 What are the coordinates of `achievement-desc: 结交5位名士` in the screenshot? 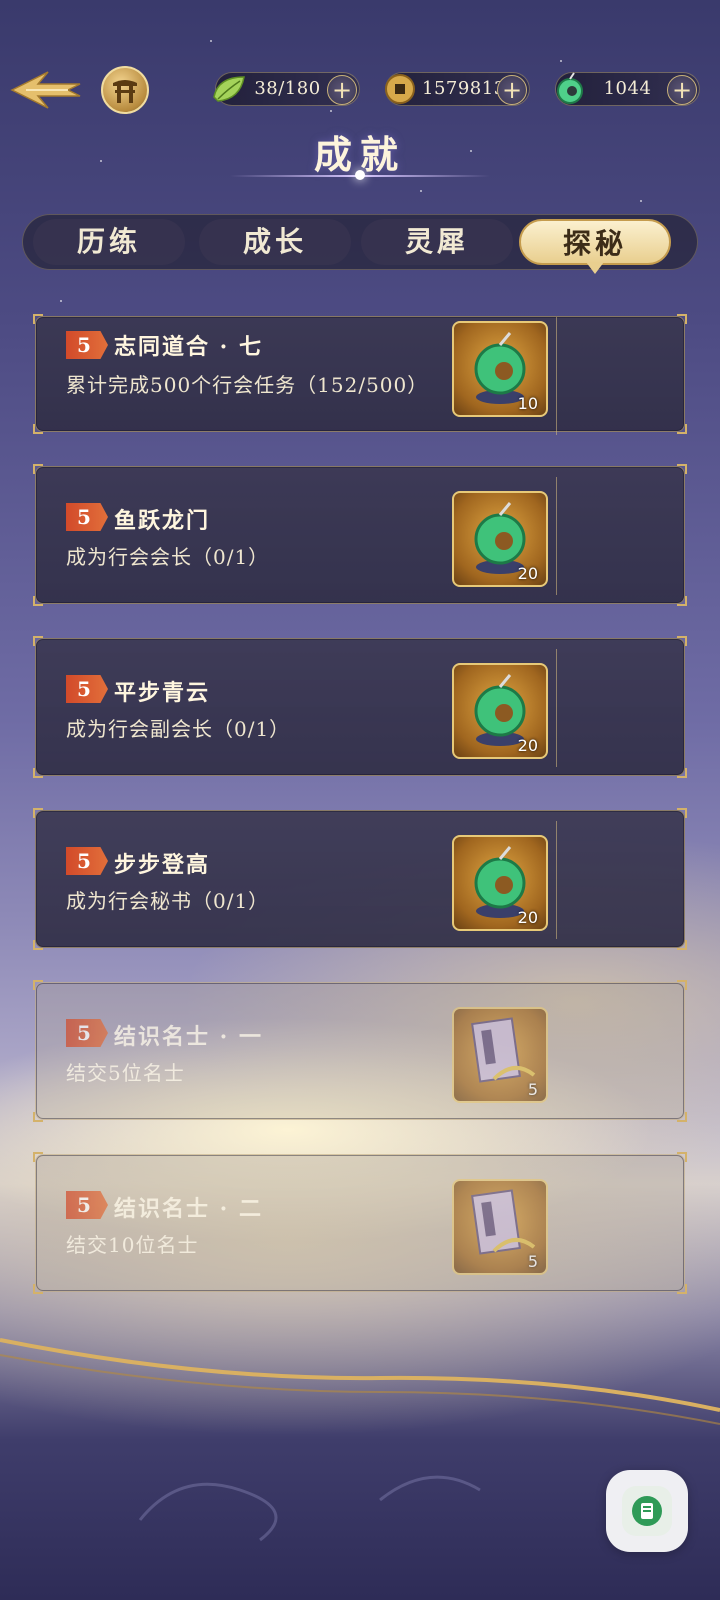 It's located at (125, 1073).